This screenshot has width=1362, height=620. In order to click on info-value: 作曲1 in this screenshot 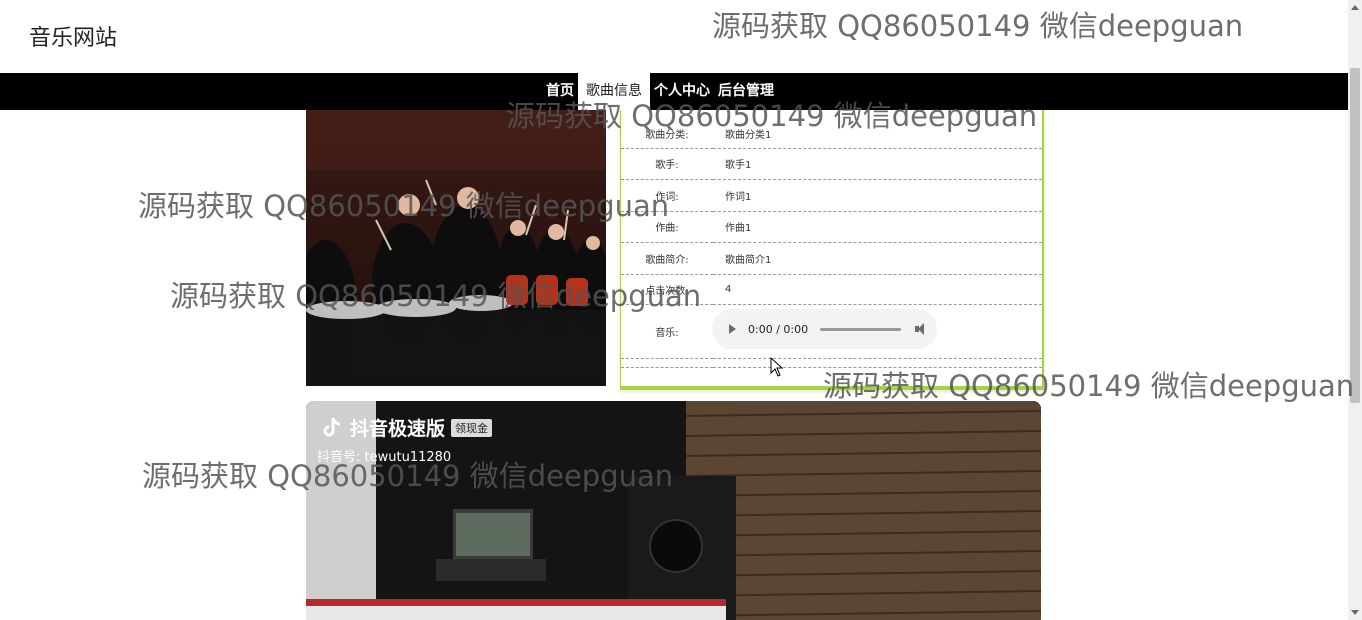, I will do `click(877, 227)`.